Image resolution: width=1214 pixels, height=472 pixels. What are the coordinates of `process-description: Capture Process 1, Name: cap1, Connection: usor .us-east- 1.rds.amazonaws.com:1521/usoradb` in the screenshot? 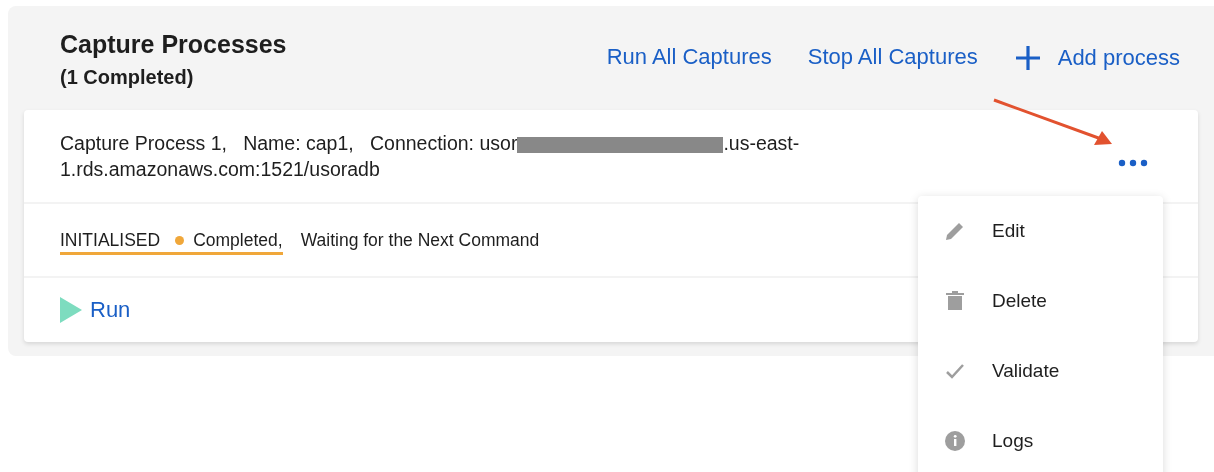 It's located at (430, 156).